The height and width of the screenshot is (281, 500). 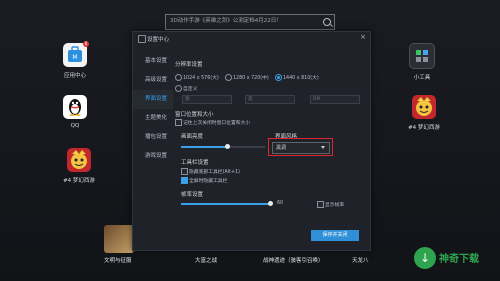 I want to click on fps-heading: 帧率设置, so click(x=192, y=195).